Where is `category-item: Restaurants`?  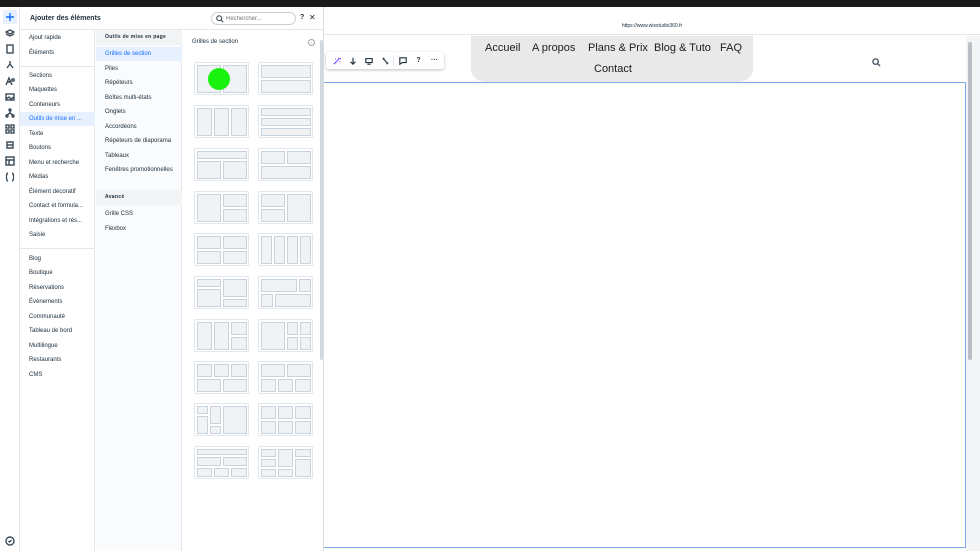 category-item: Restaurants is located at coordinates (57, 360).